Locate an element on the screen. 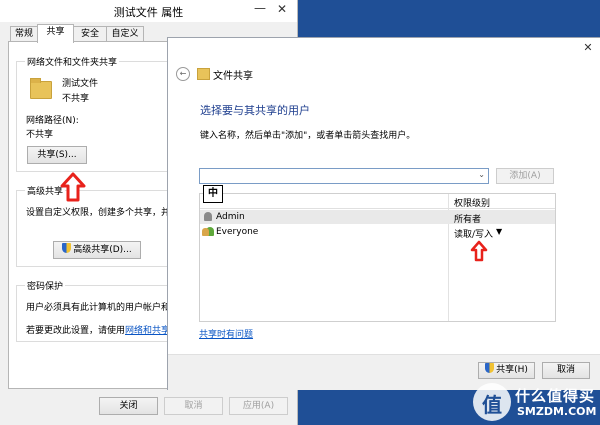  table-header: 权限级别 is located at coordinates (377, 201).